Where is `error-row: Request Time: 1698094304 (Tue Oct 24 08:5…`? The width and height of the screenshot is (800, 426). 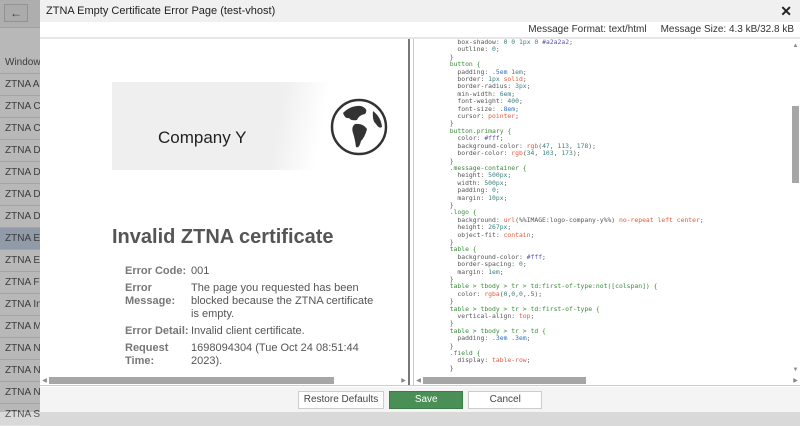 error-row: Request Time: 1698094304 (Tue Oct 24 08:5… is located at coordinates (253, 355).